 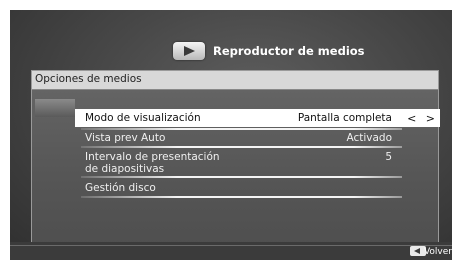 What do you see at coordinates (88, 79) in the screenshot?
I see `panel-title: Opciones de medios` at bounding box center [88, 79].